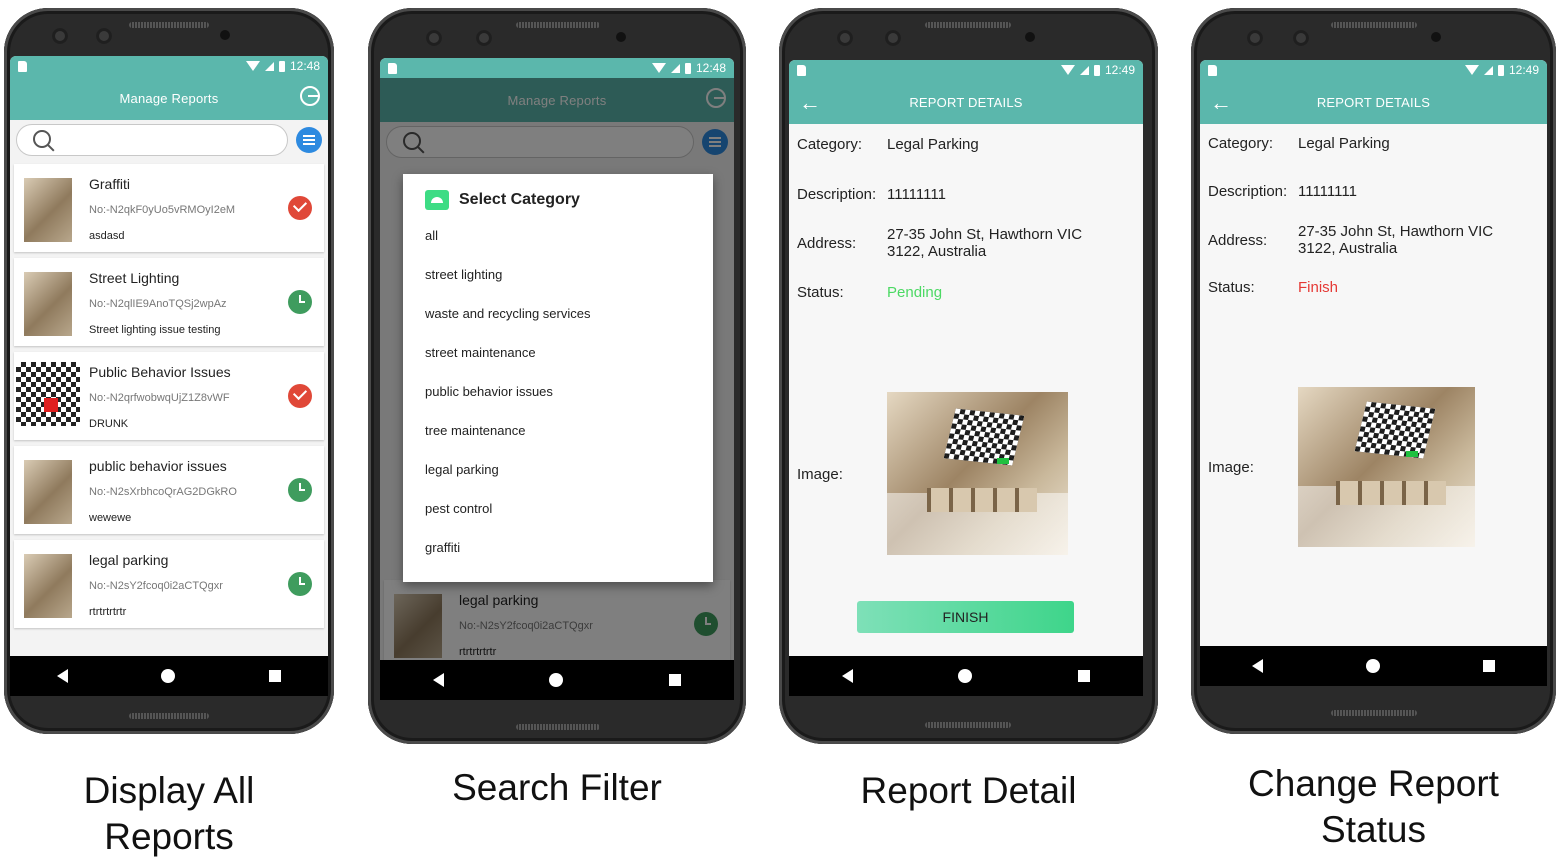 The image size is (1563, 866). Describe the element at coordinates (310, 96) in the screenshot. I see `logout-icon` at that location.